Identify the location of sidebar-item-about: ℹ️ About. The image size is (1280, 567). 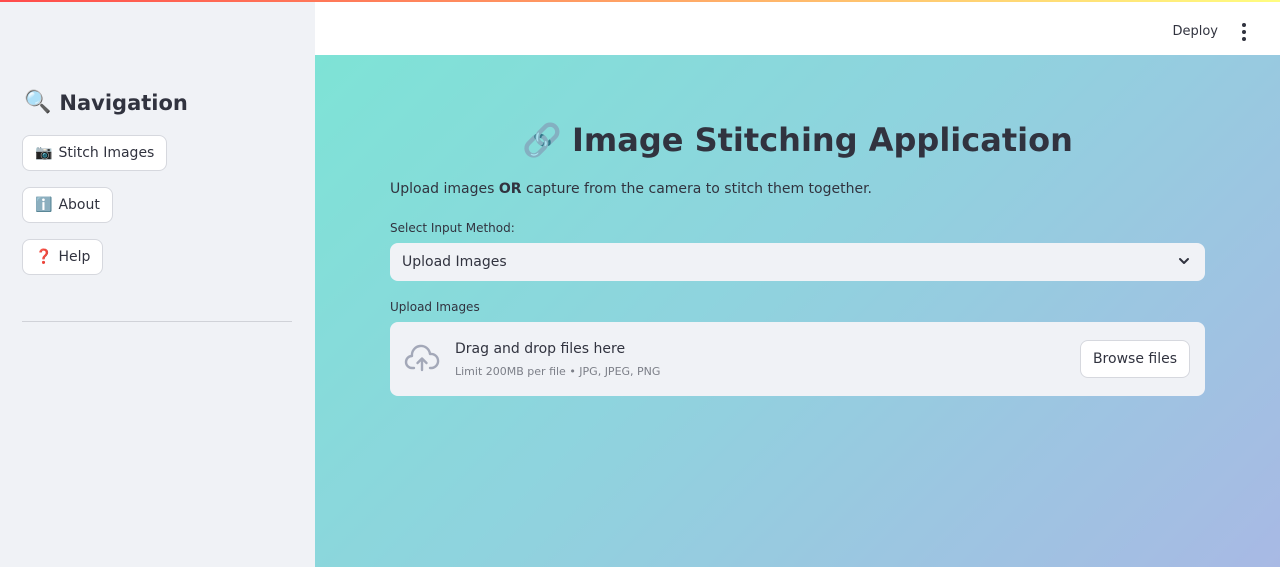
(67, 205).